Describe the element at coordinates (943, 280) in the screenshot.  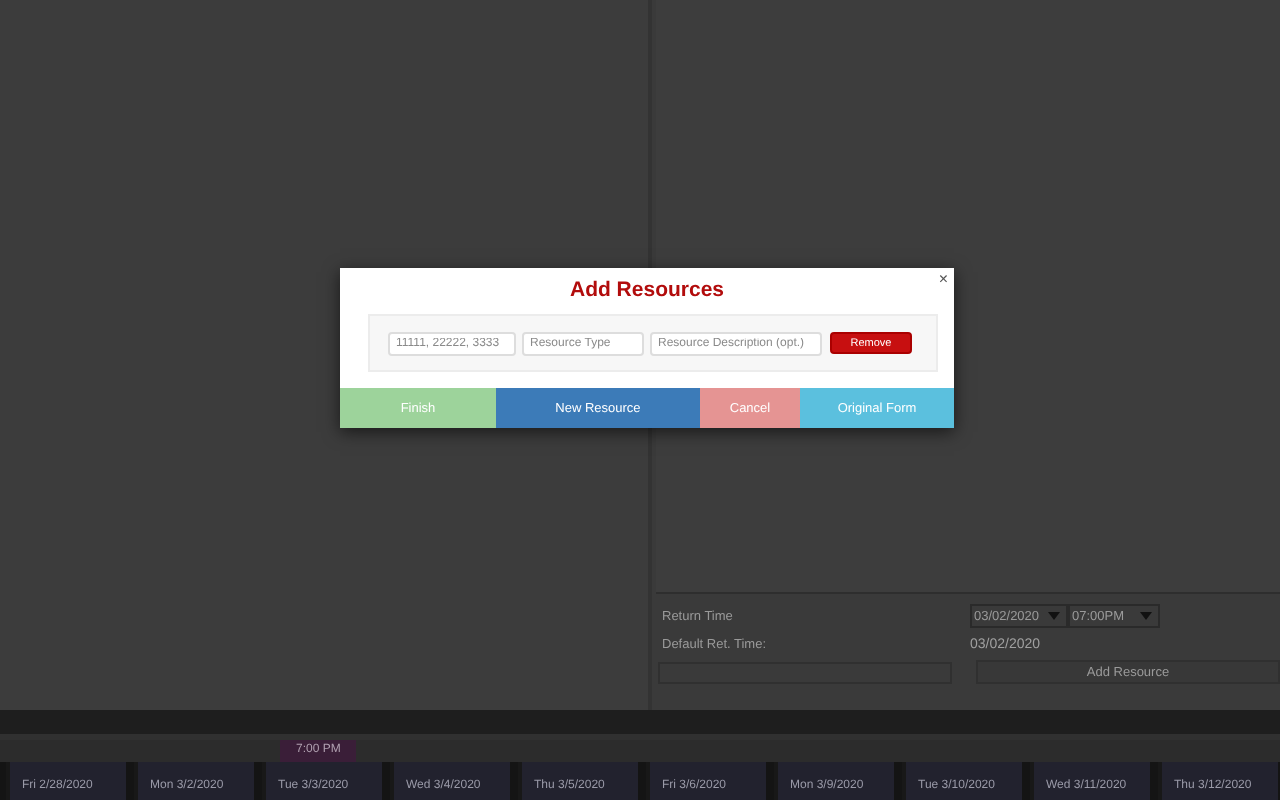
I see `close-button: ×` at that location.